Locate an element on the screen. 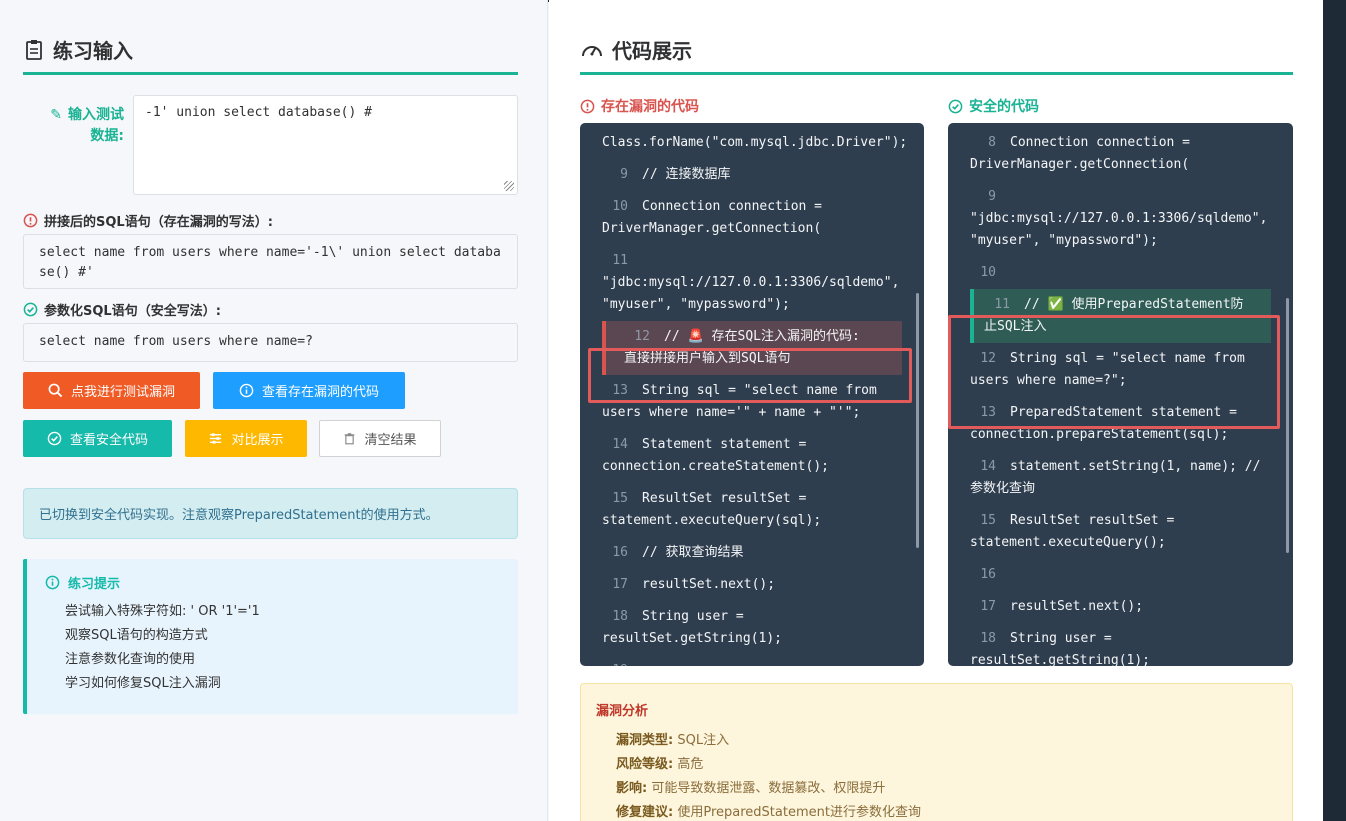  code-line: 16 is located at coordinates (988, 574).